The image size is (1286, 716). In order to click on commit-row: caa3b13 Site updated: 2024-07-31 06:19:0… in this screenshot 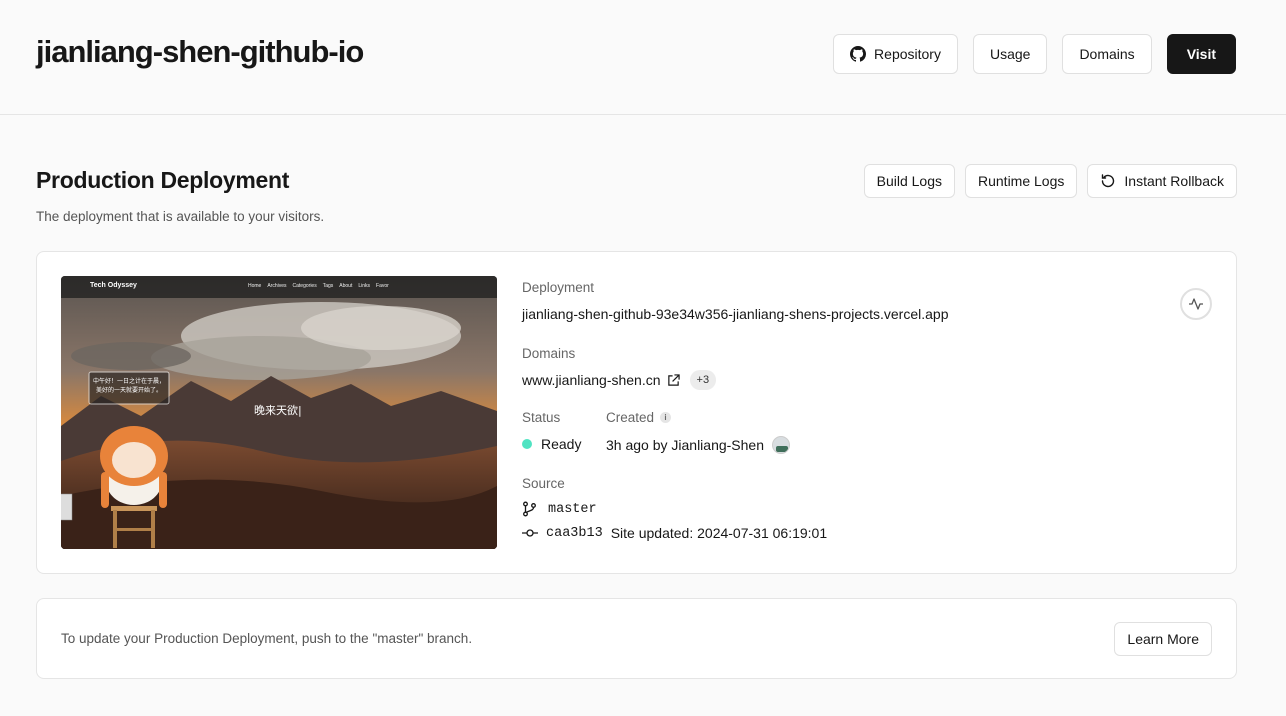, I will do `click(674, 533)`.